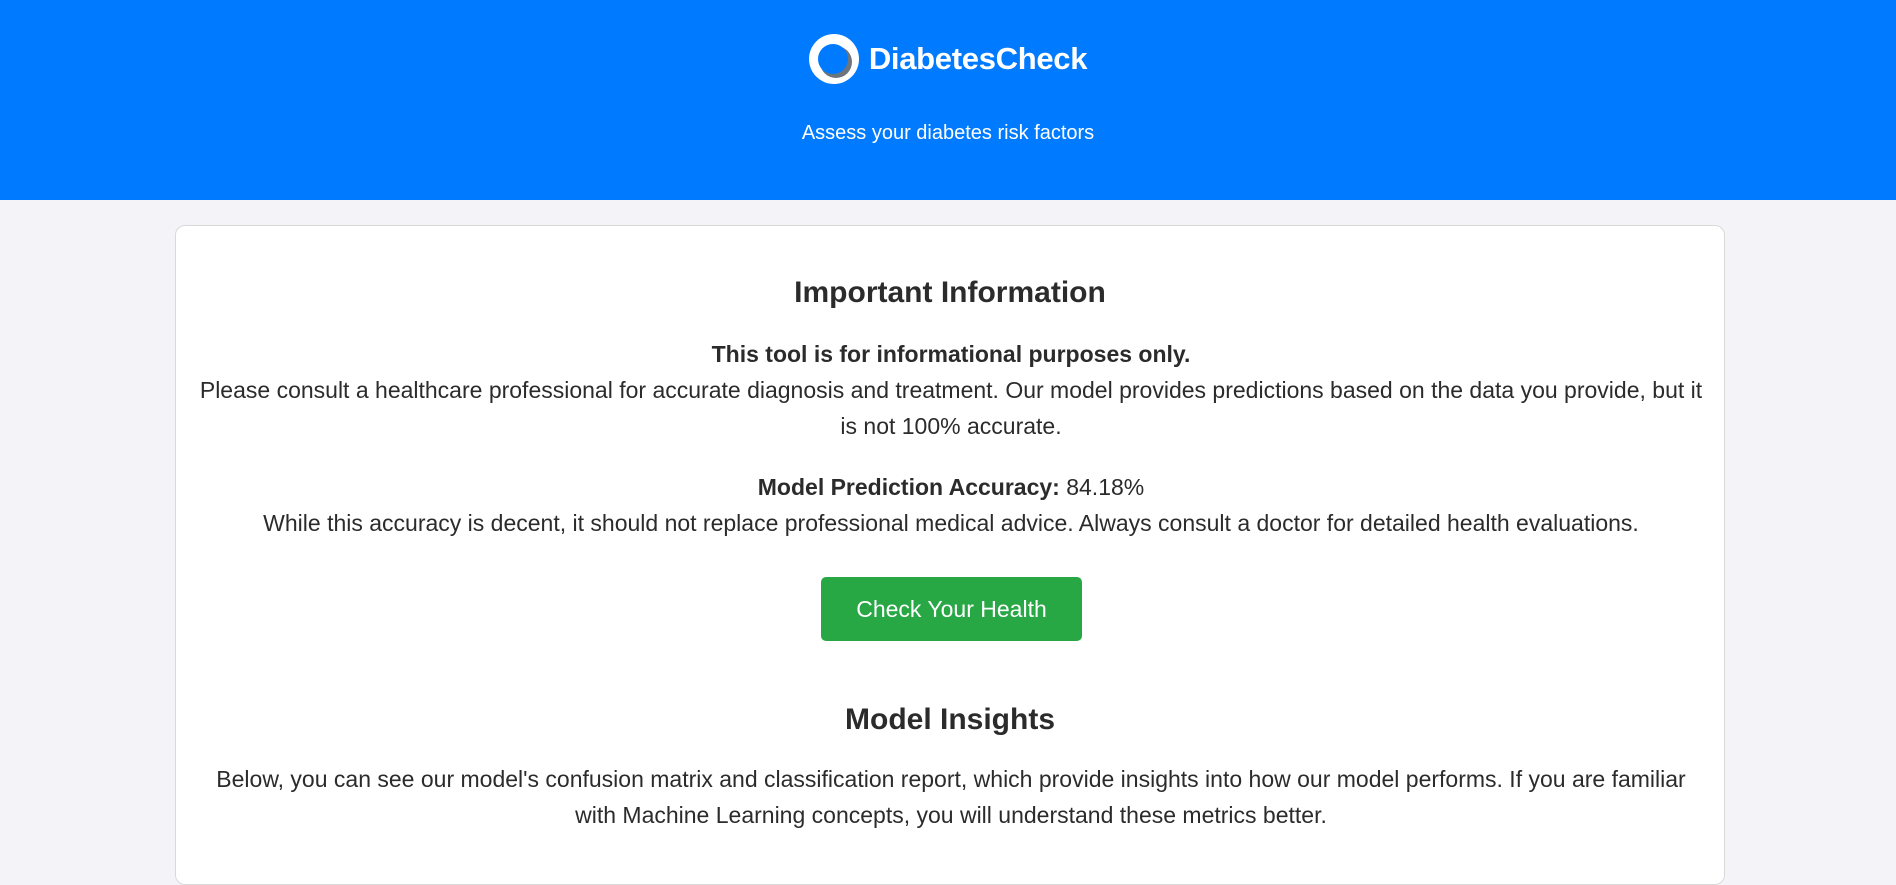  I want to click on accuracy-value: 84.18%, so click(1105, 487).